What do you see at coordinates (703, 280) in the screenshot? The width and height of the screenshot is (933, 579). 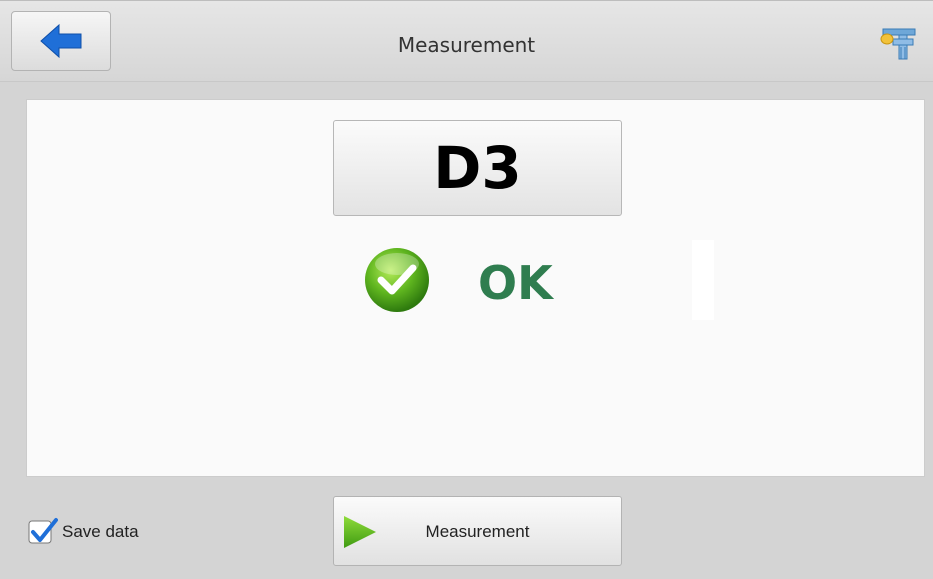 I see `status-divider` at bounding box center [703, 280].